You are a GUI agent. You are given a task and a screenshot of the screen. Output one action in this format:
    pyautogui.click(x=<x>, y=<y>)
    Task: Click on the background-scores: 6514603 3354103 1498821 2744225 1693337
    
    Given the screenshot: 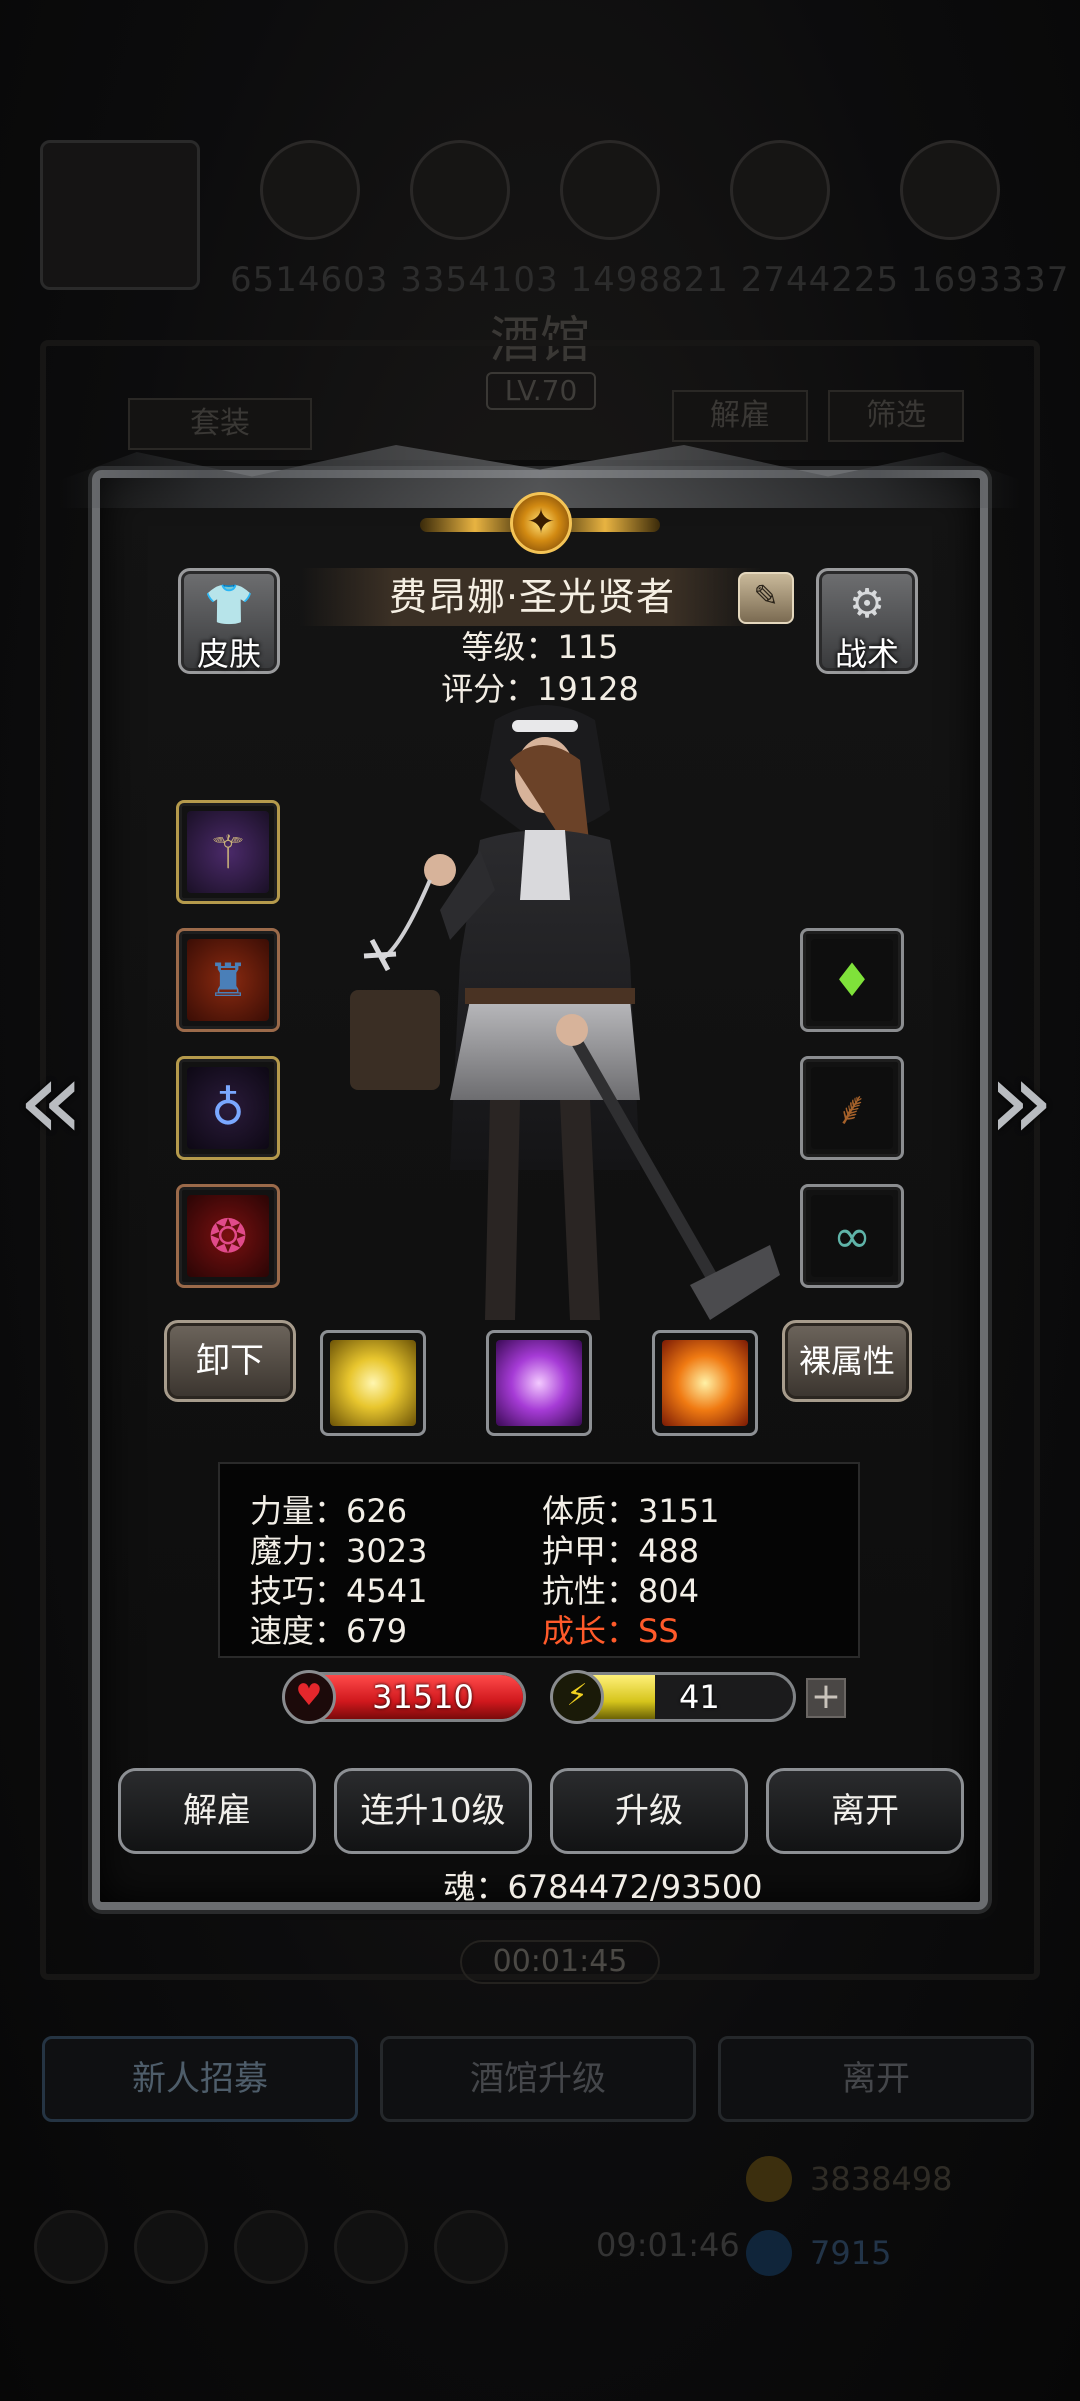 What is the action you would take?
    pyautogui.click(x=650, y=280)
    